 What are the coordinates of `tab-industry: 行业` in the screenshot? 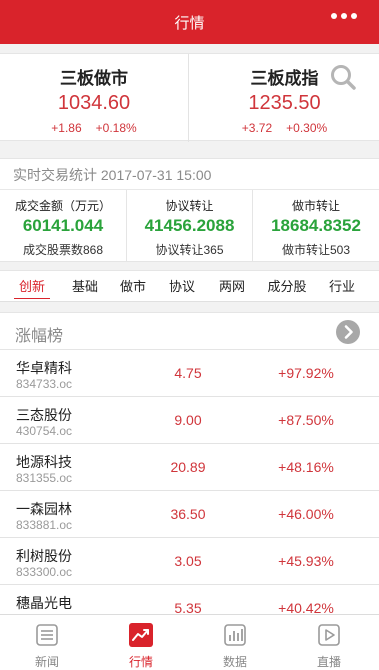 It's located at (342, 286).